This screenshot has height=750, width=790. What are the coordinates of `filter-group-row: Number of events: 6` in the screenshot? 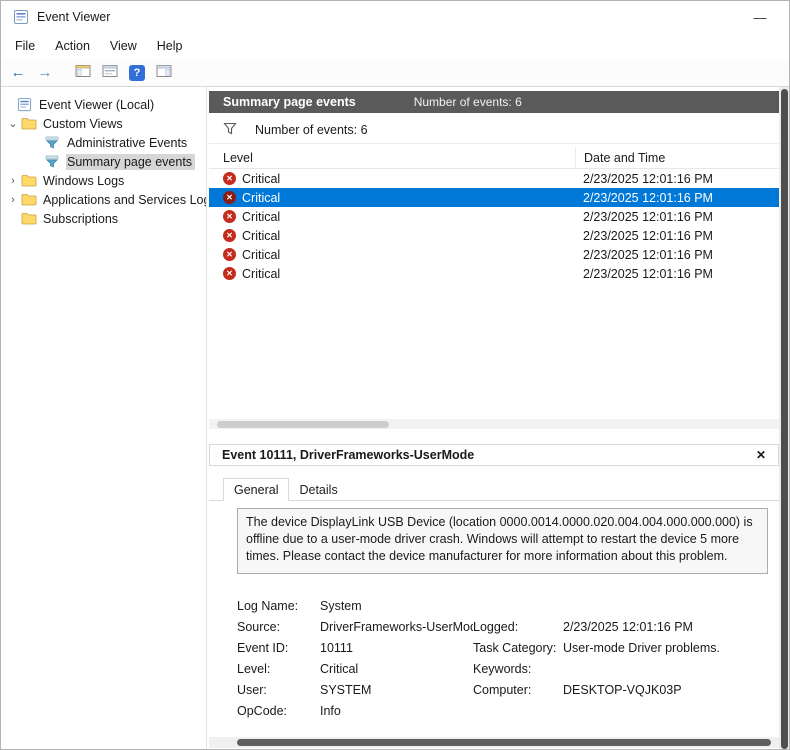 It's located at (494, 130).